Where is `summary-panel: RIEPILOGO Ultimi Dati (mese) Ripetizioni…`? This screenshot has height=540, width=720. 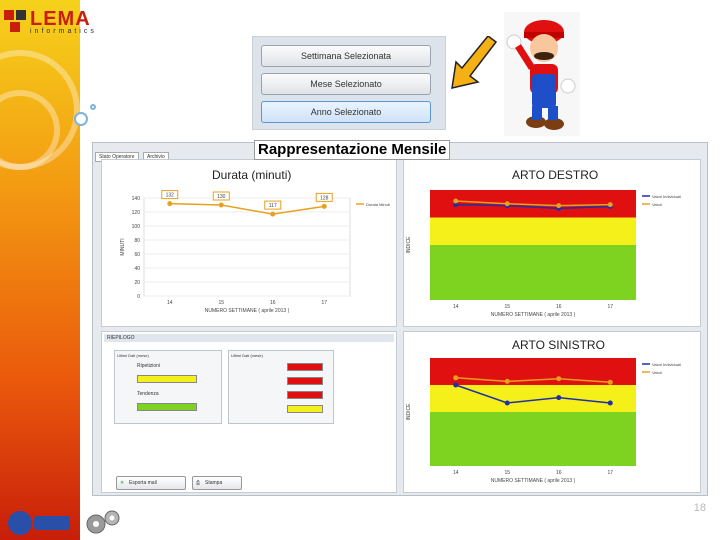 summary-panel: RIEPILOGO Ultimi Dati (mese) Ripetizioni… is located at coordinates (249, 412).